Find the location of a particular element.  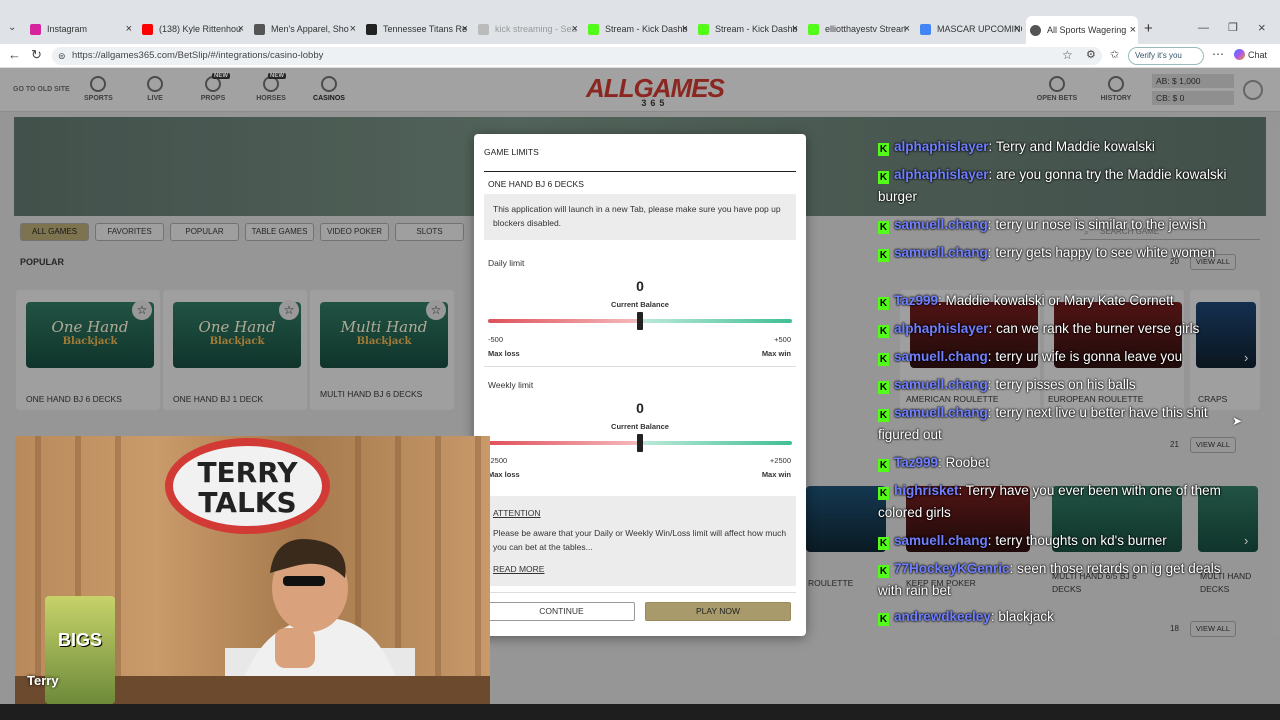

new-tab-icon: + is located at coordinates (1148, 28).